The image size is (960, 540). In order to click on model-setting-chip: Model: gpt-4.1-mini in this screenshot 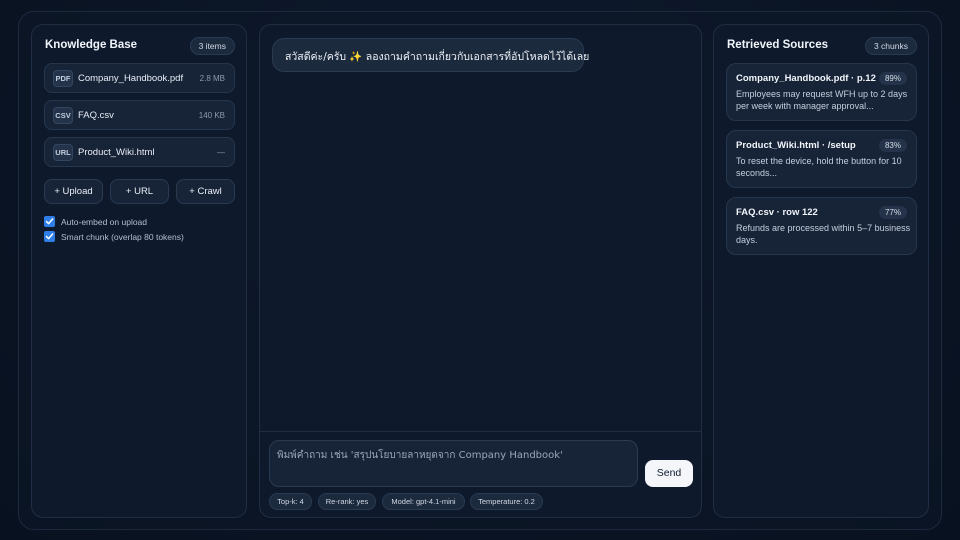, I will do `click(423, 501)`.